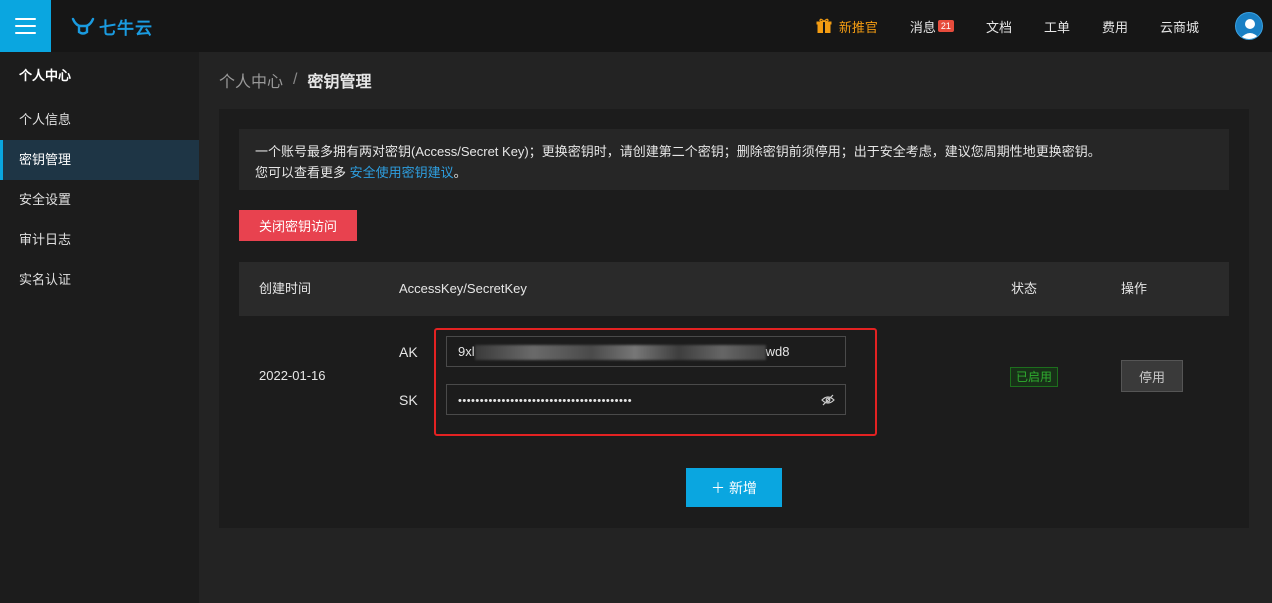 The height and width of the screenshot is (603, 1272). What do you see at coordinates (742, 487) in the screenshot?
I see `add-key-label: 新增` at bounding box center [742, 487].